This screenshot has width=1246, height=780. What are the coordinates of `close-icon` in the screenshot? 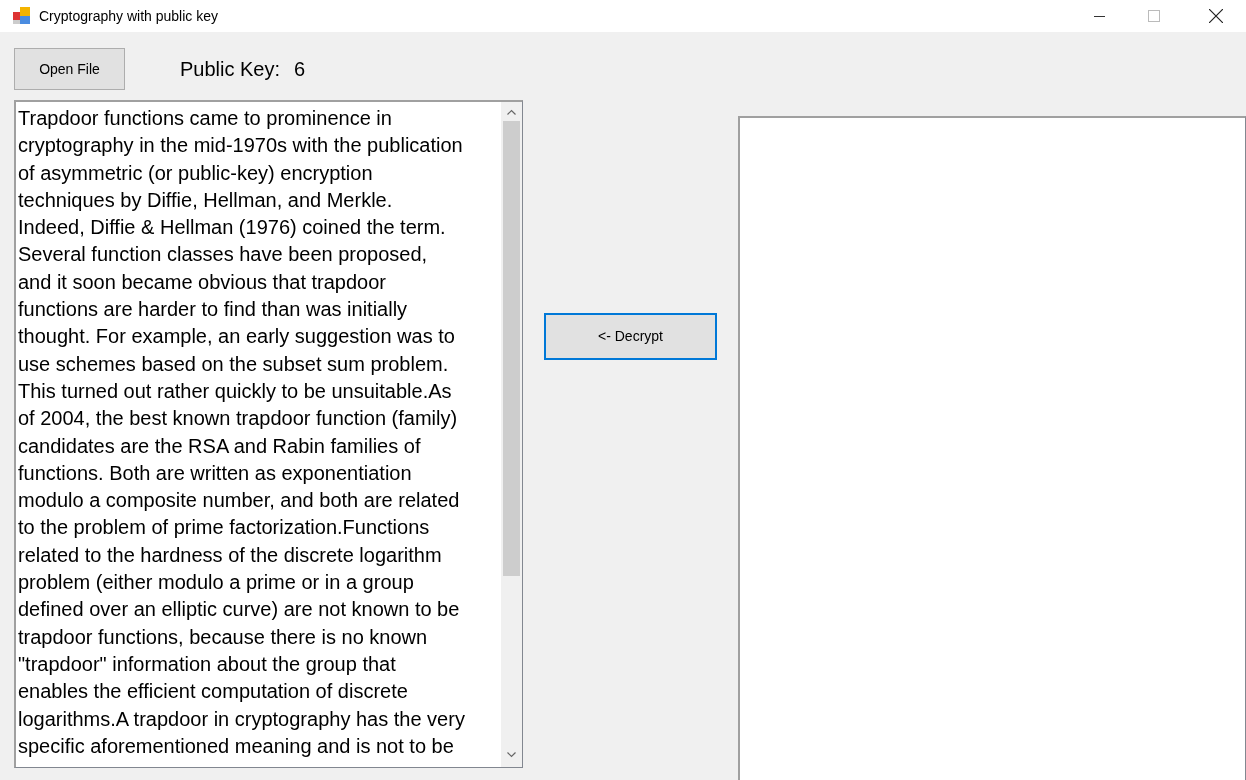 It's located at (1216, 16).